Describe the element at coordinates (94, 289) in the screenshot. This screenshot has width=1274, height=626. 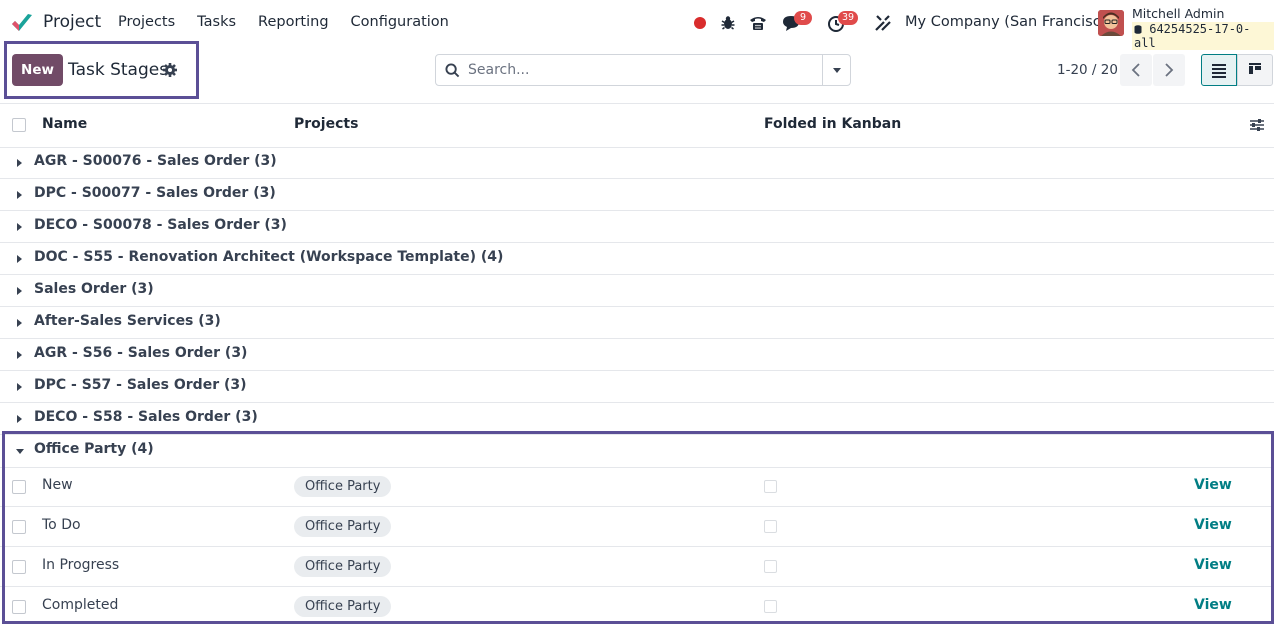
I see `group-label: Sales Order (3)` at that location.